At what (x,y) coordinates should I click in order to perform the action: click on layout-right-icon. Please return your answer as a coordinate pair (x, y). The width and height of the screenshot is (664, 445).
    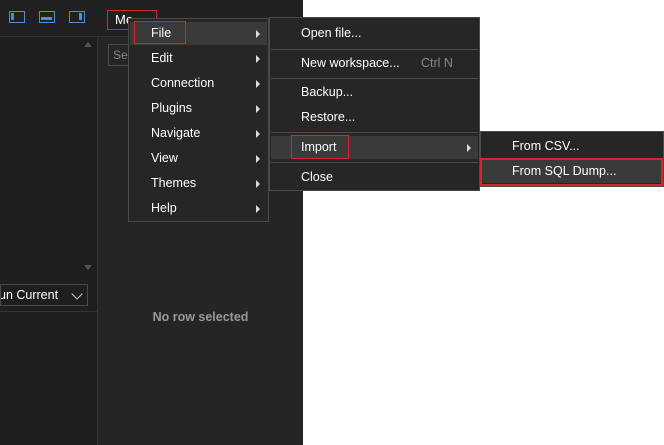
    Looking at the image, I should click on (77, 17).